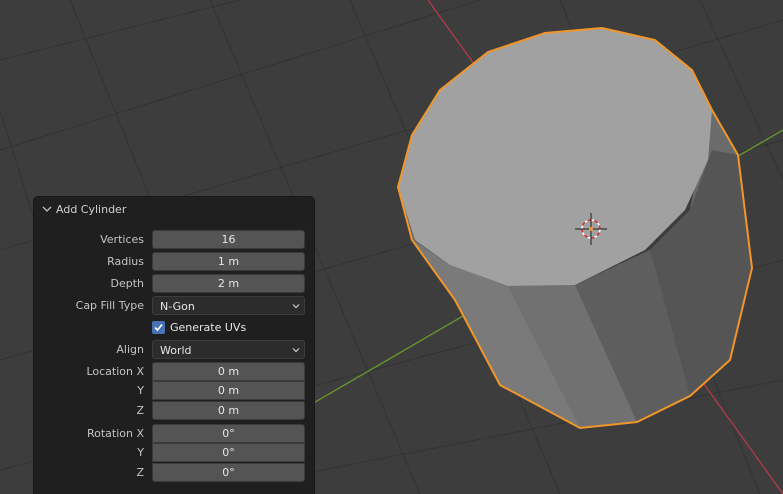 The image size is (783, 494). What do you see at coordinates (109, 305) in the screenshot?
I see `cap-fill-label: Cap Fill Type` at bounding box center [109, 305].